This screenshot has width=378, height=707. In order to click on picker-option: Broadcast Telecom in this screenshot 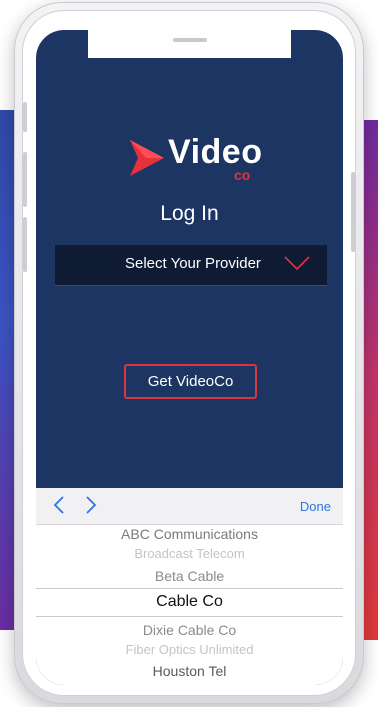, I will do `click(189, 553)`.